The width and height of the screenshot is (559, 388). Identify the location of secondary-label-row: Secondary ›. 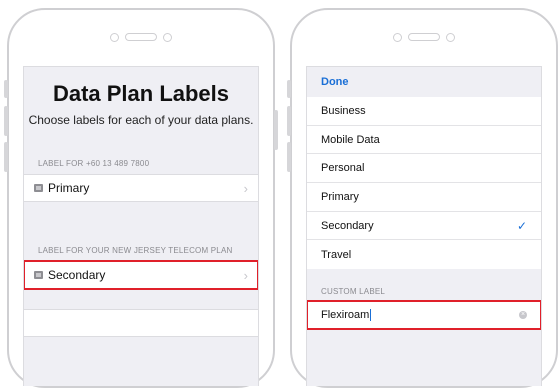
(141, 275).